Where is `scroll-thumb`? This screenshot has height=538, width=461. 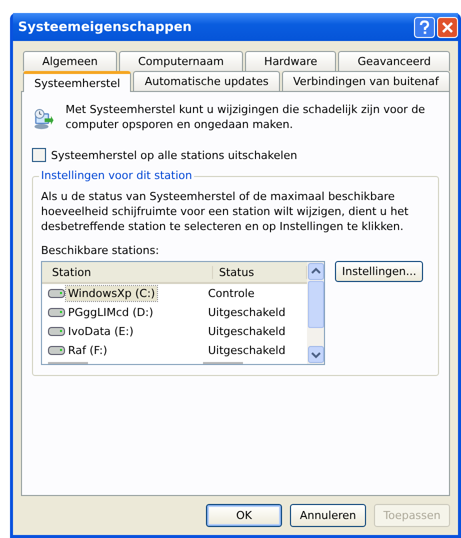
scroll-thumb is located at coordinates (316, 304).